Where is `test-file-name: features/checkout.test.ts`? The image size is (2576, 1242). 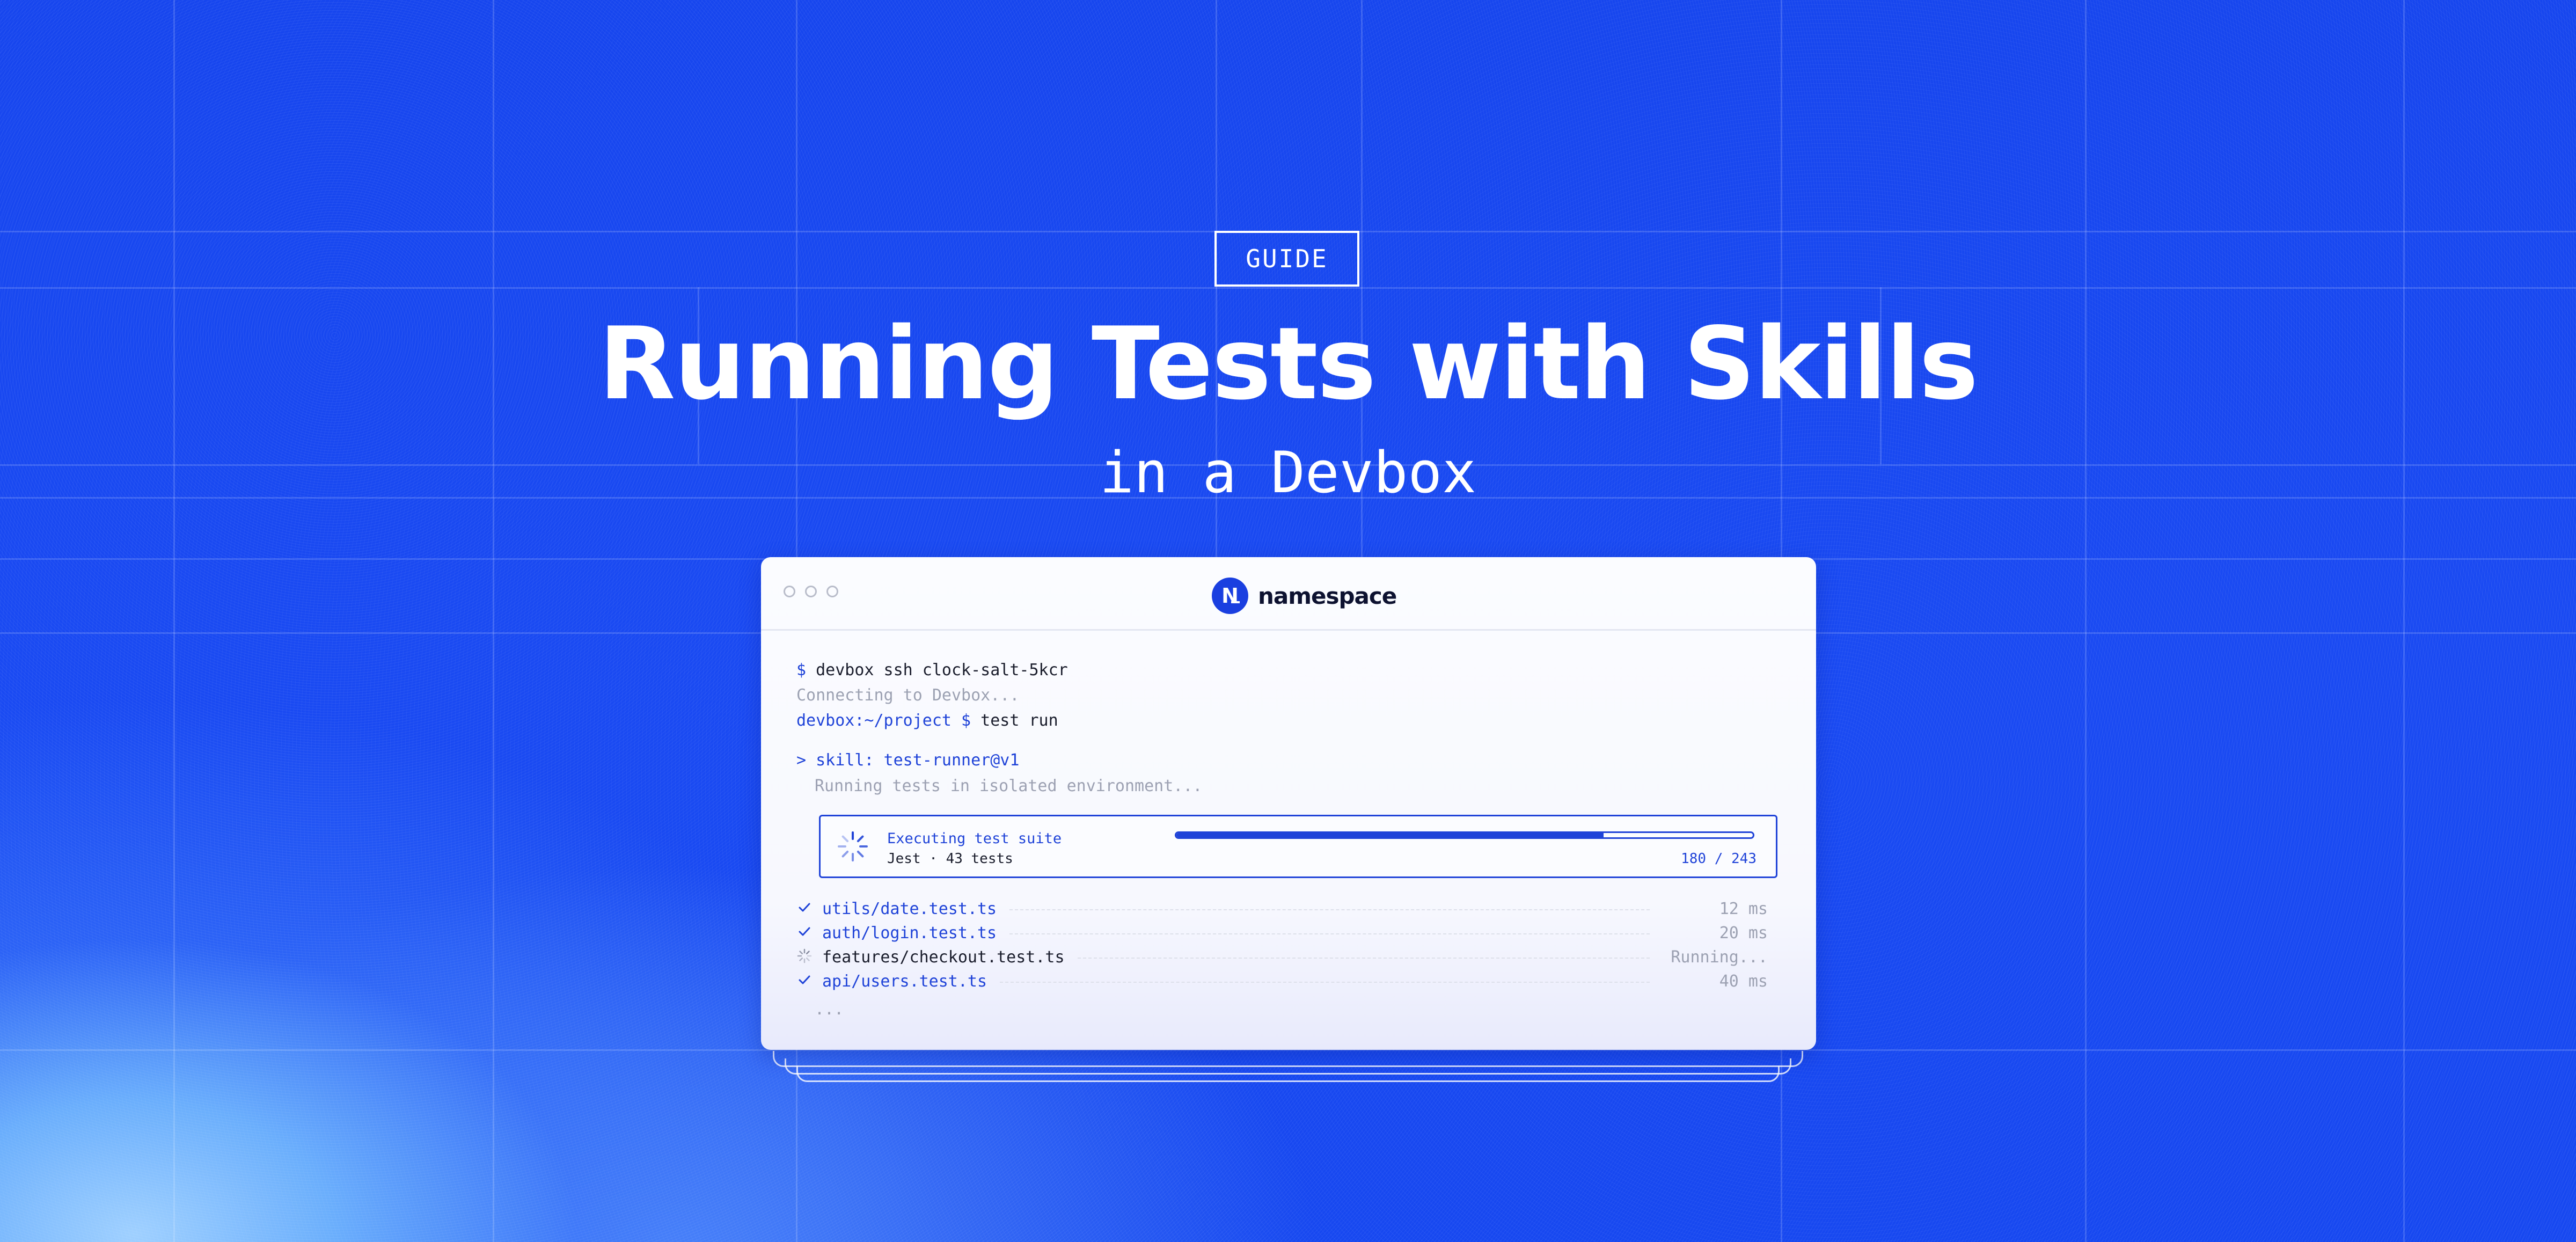
test-file-name: features/checkout.test.ts is located at coordinates (943, 957).